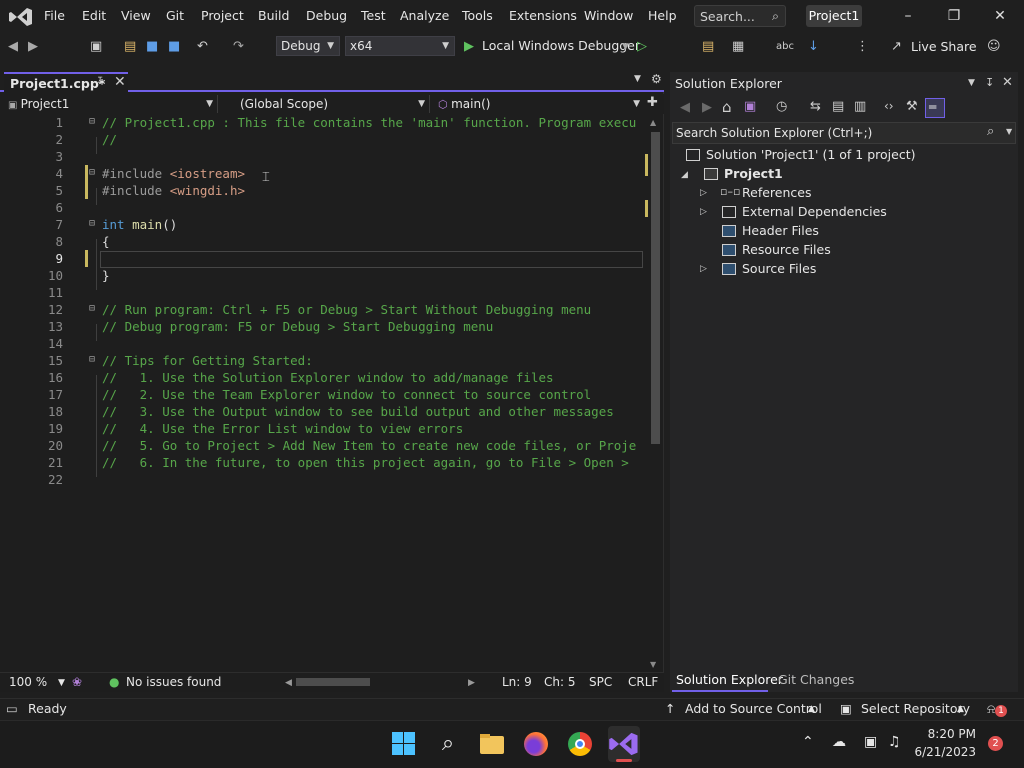 The image size is (1024, 768). I want to click on layout-icon: ▦, so click(738, 47).